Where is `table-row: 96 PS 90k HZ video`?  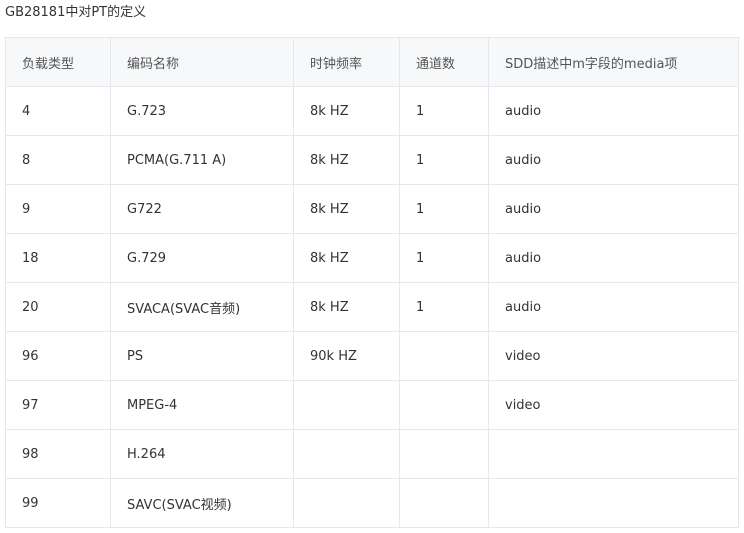 table-row: 96 PS 90k HZ video is located at coordinates (372, 356).